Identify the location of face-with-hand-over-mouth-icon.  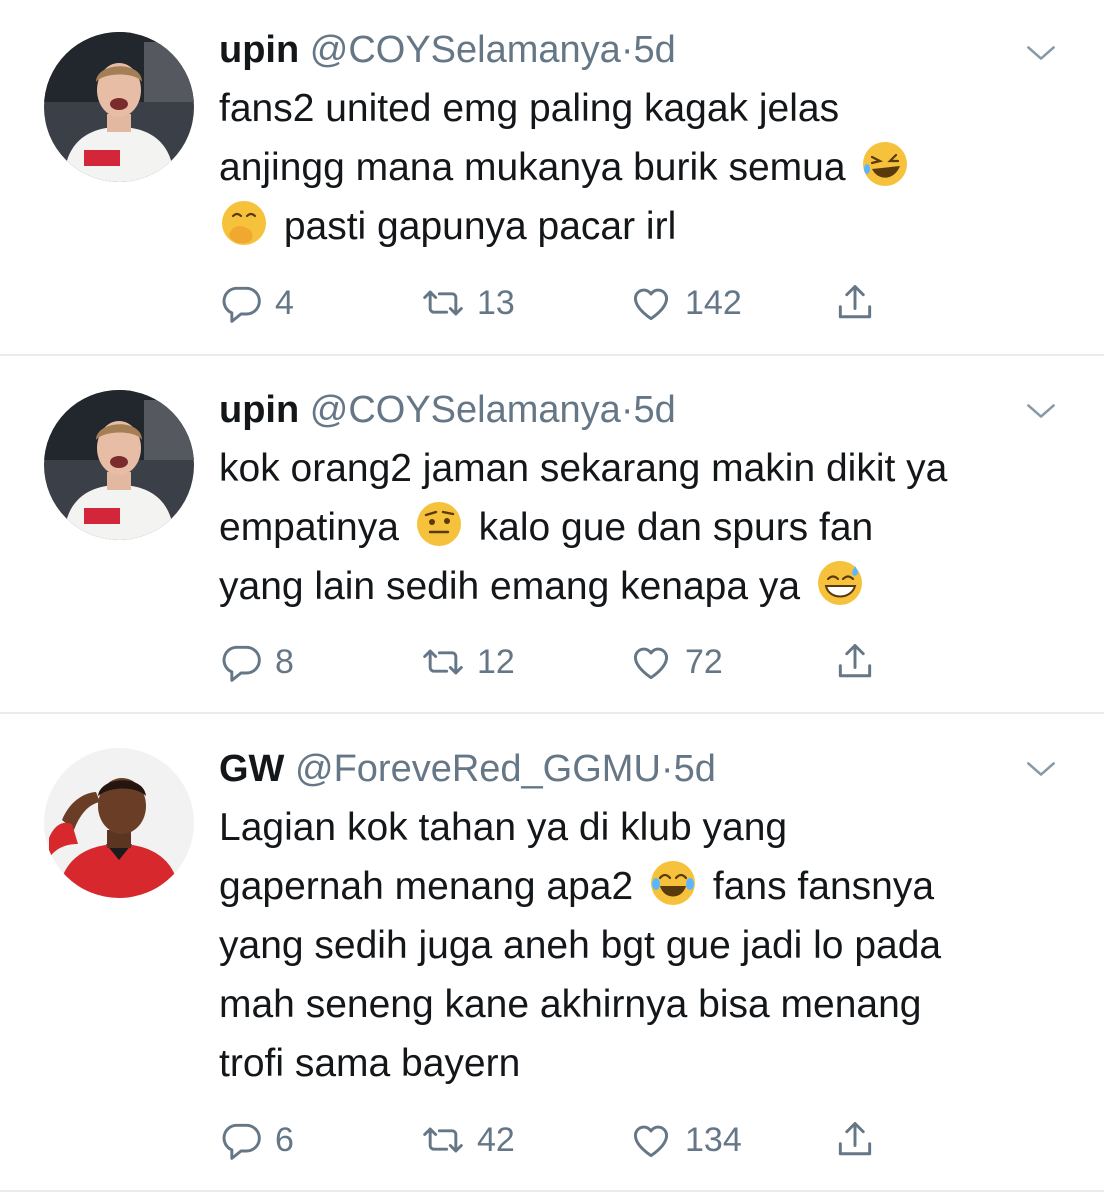
(244, 223).